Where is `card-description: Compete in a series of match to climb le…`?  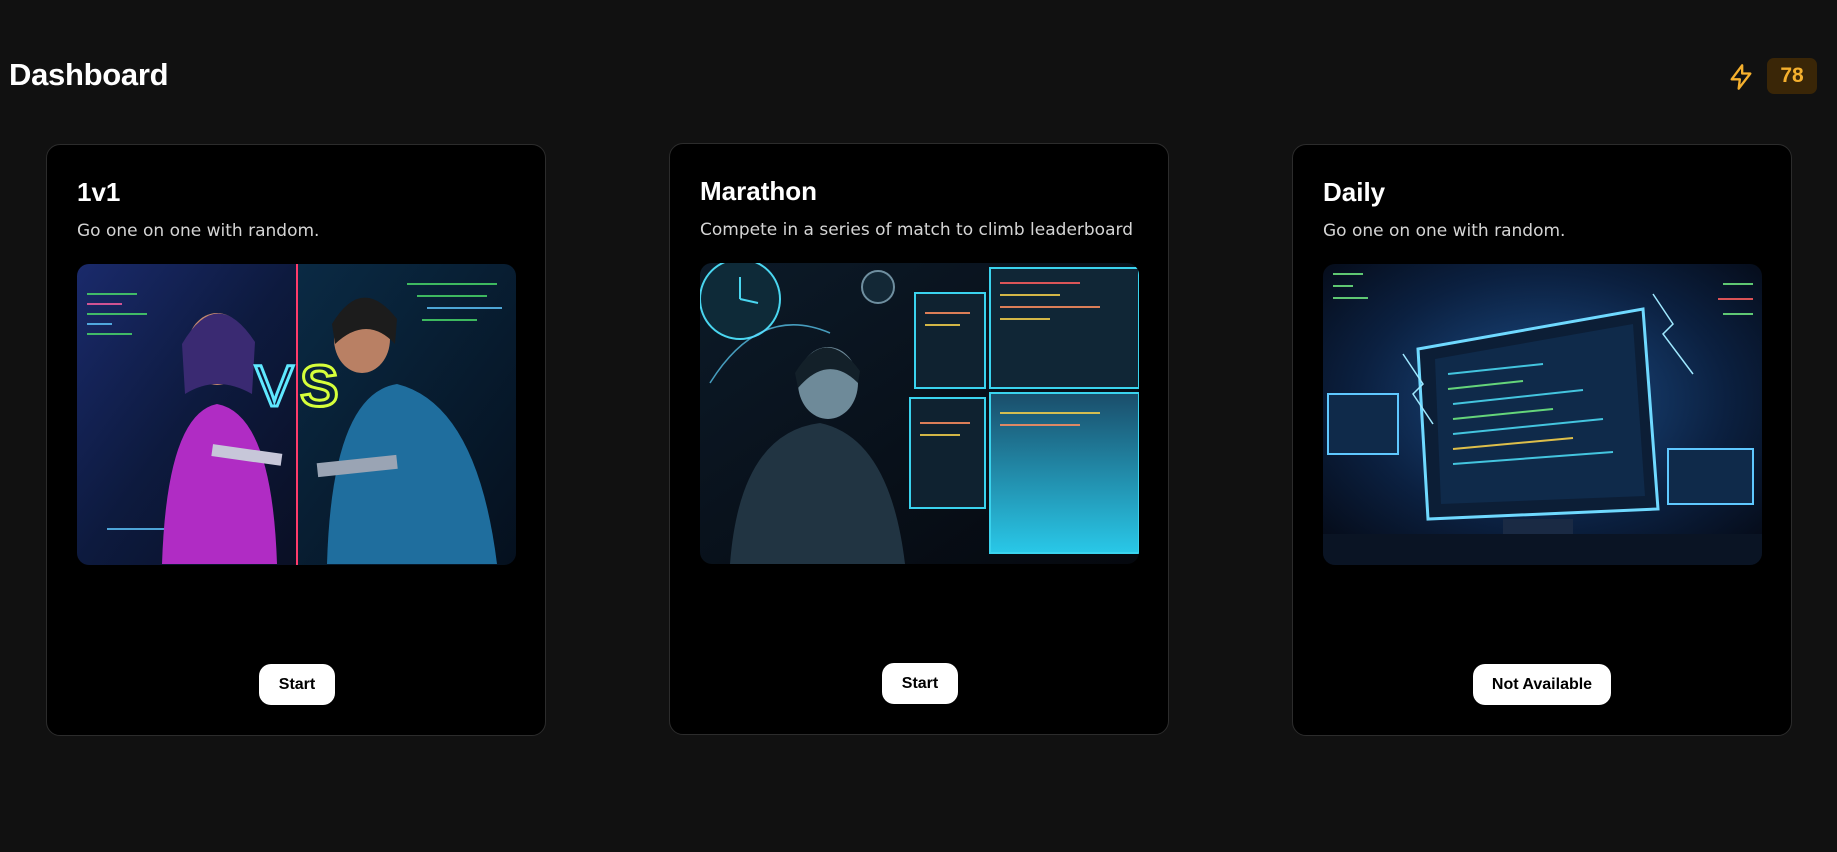
card-description: Compete in a series of match to climb le… is located at coordinates (916, 230).